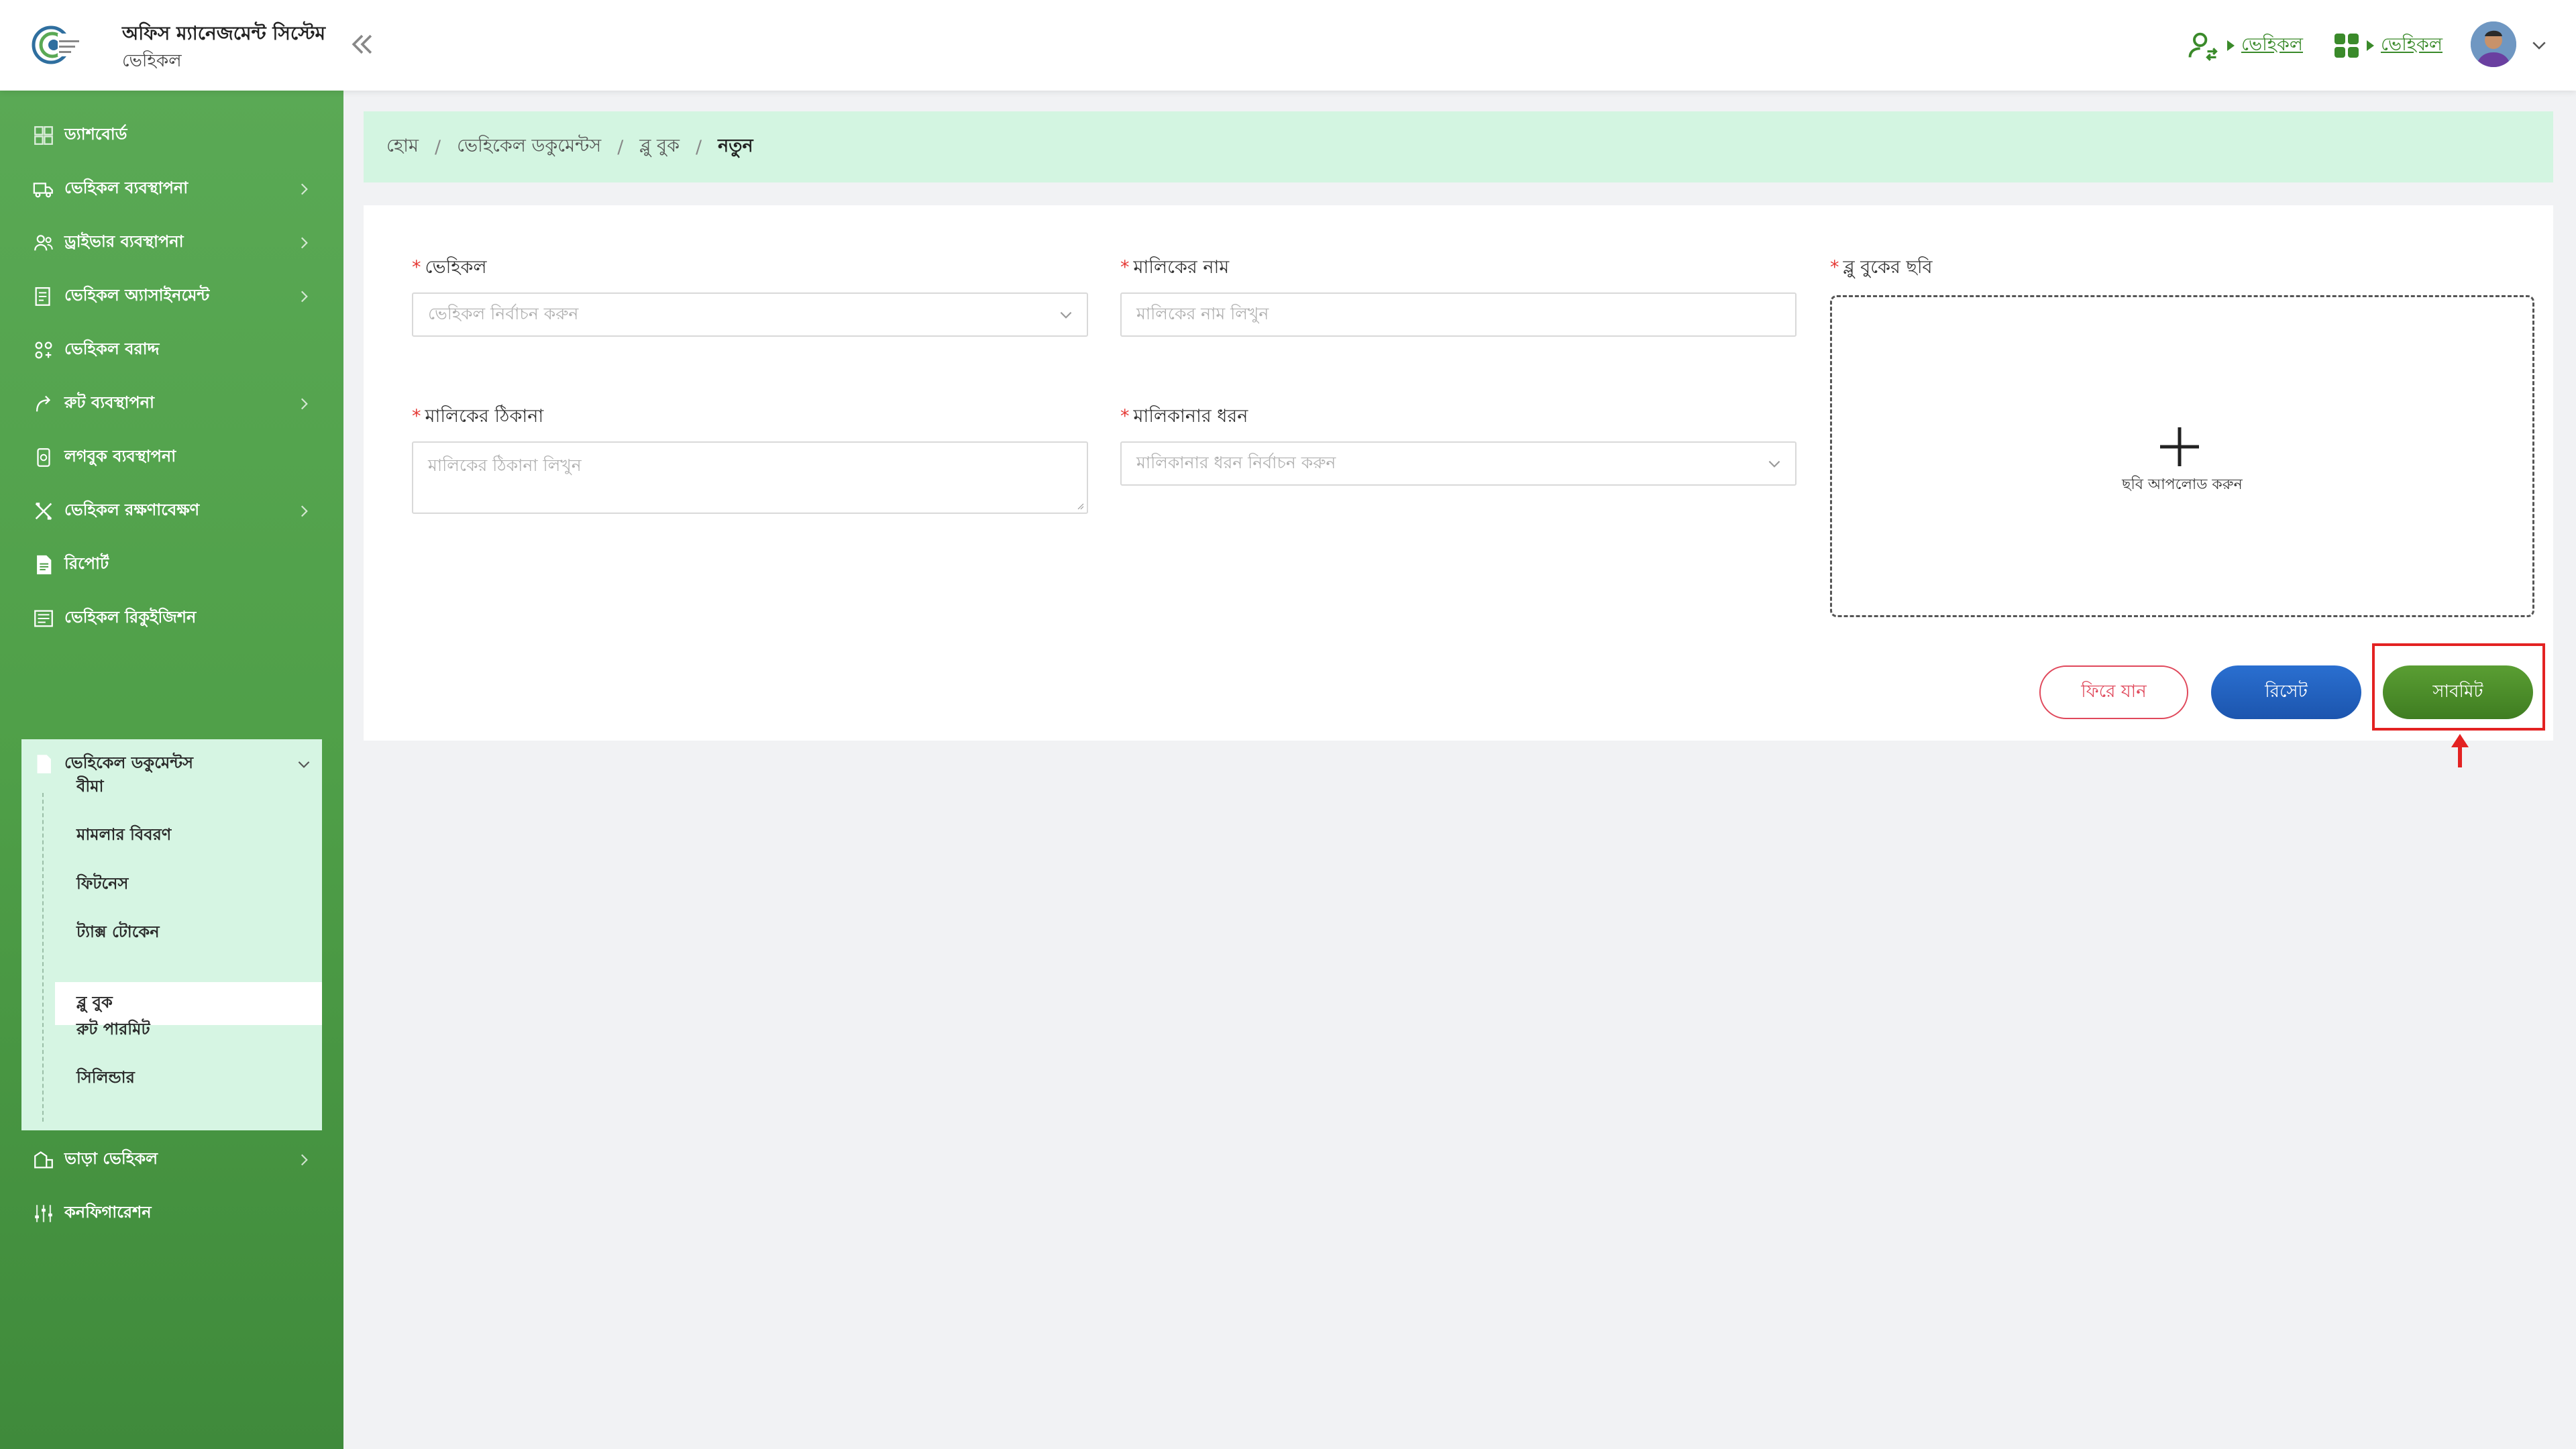 This screenshot has height=1449, width=2576. What do you see at coordinates (43, 618) in the screenshot?
I see `requisition-icon` at bounding box center [43, 618].